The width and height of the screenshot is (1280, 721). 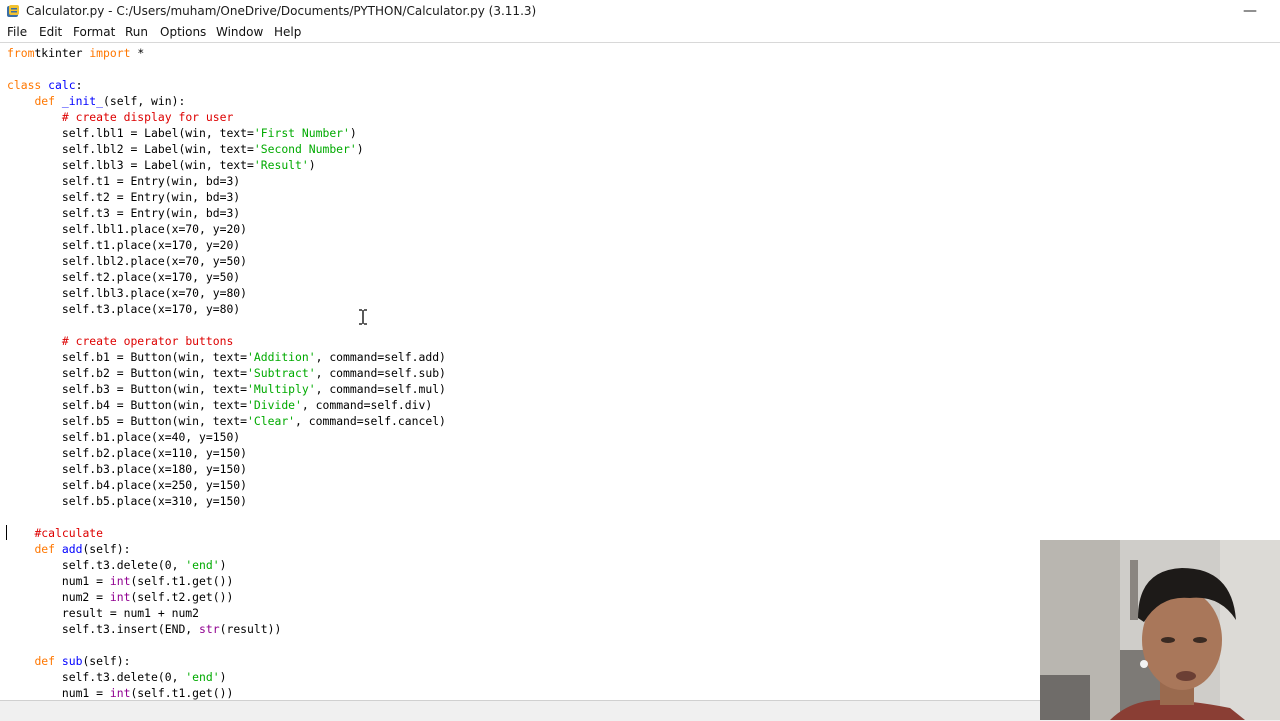 I want to click on code-line: self.lbl3 = Label(win, text='Result'), so click(x=161, y=165).